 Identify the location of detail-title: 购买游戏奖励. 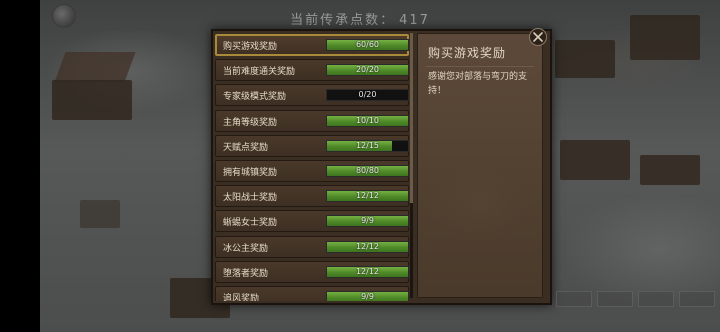
(467, 53).